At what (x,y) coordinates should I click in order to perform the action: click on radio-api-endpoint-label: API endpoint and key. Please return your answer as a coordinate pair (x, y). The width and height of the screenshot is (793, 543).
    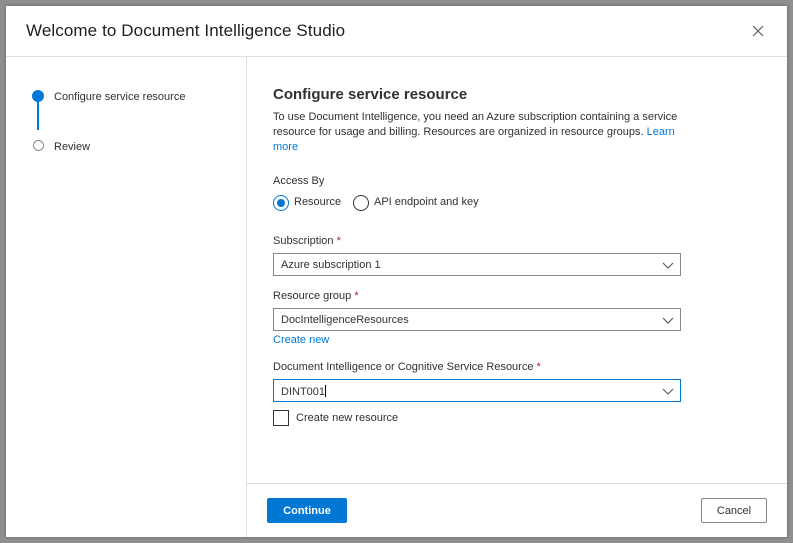
    Looking at the image, I should click on (426, 202).